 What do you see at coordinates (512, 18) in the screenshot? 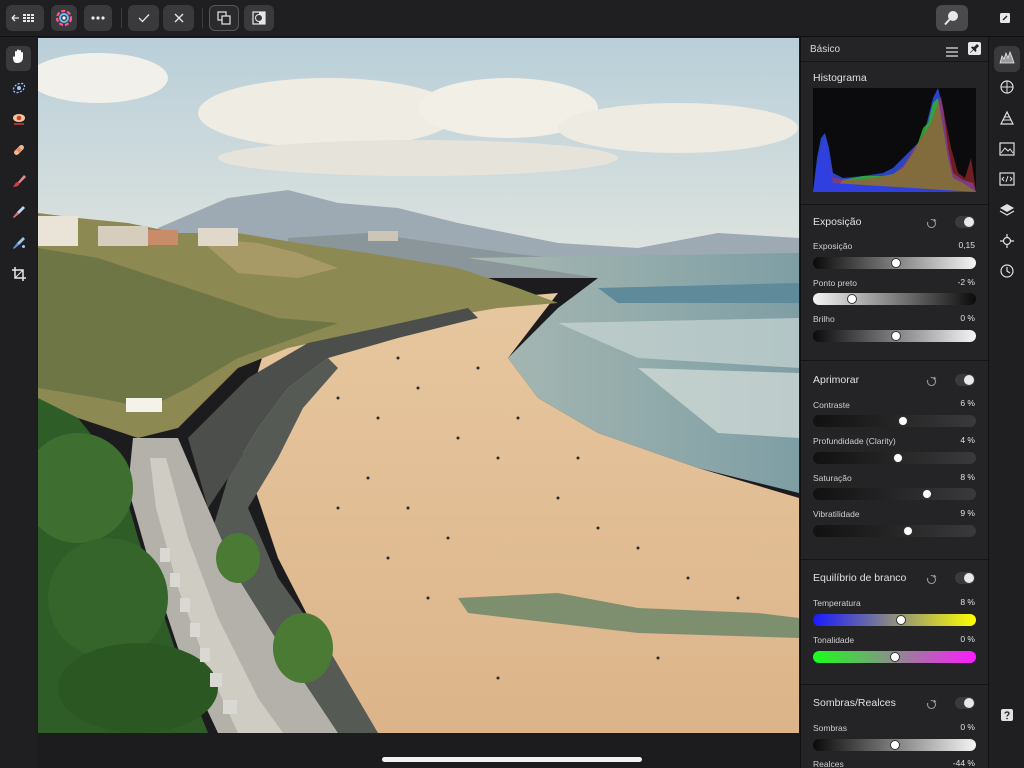
I see `top-toolbar` at bounding box center [512, 18].